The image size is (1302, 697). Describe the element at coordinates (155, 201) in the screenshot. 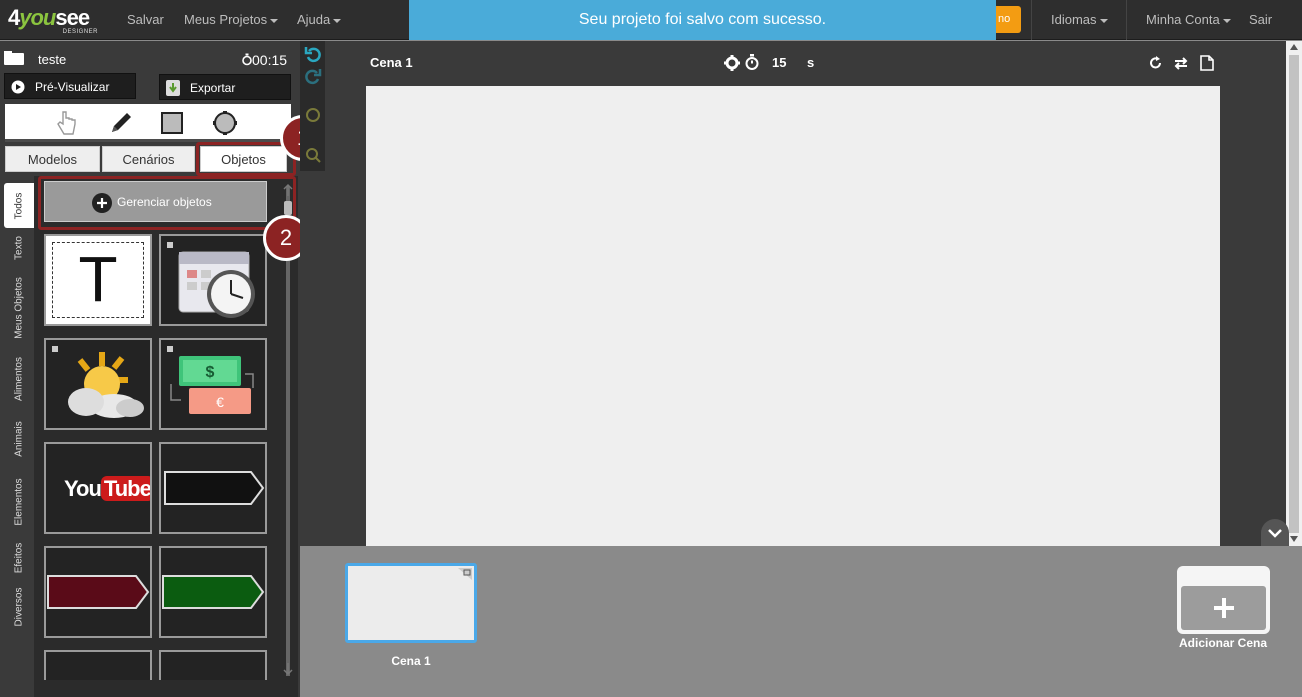

I see `manage-objects-button: Gerenciar objetos` at that location.